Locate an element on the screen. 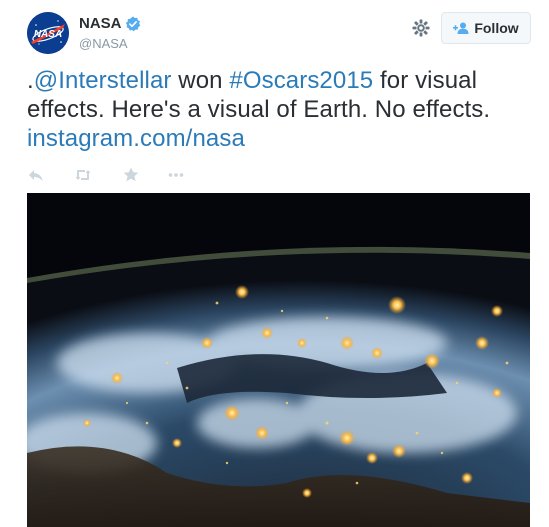 The image size is (549, 527). verified-badge-icon is located at coordinates (132, 24).